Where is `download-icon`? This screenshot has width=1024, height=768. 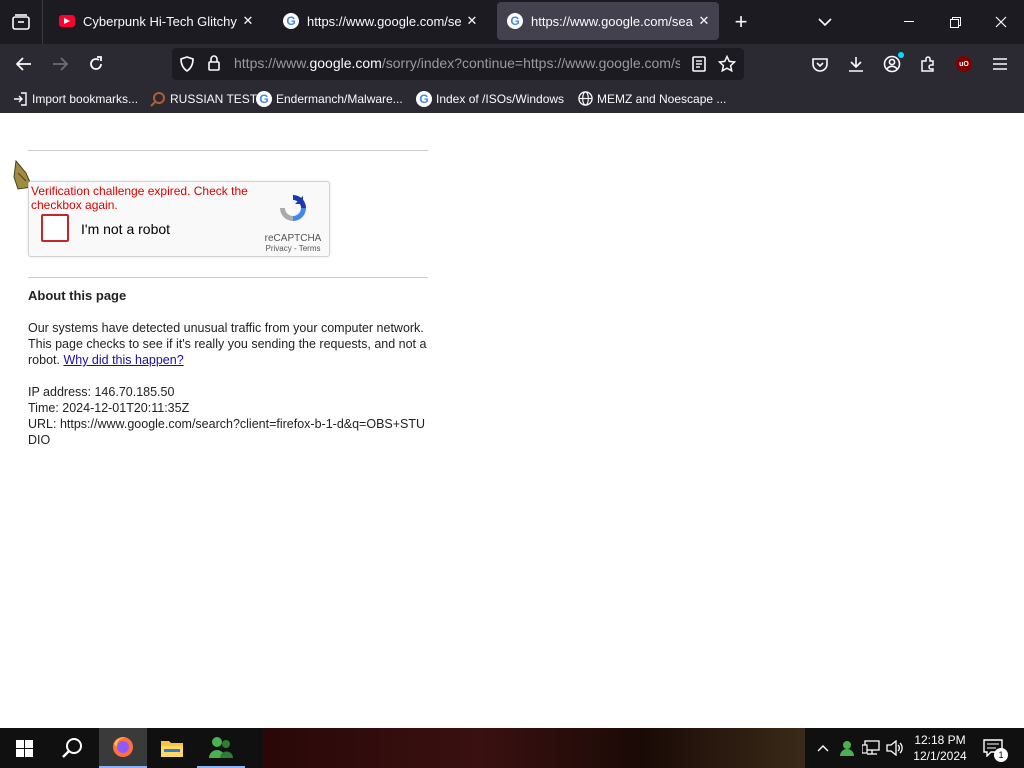 download-icon is located at coordinates (856, 64).